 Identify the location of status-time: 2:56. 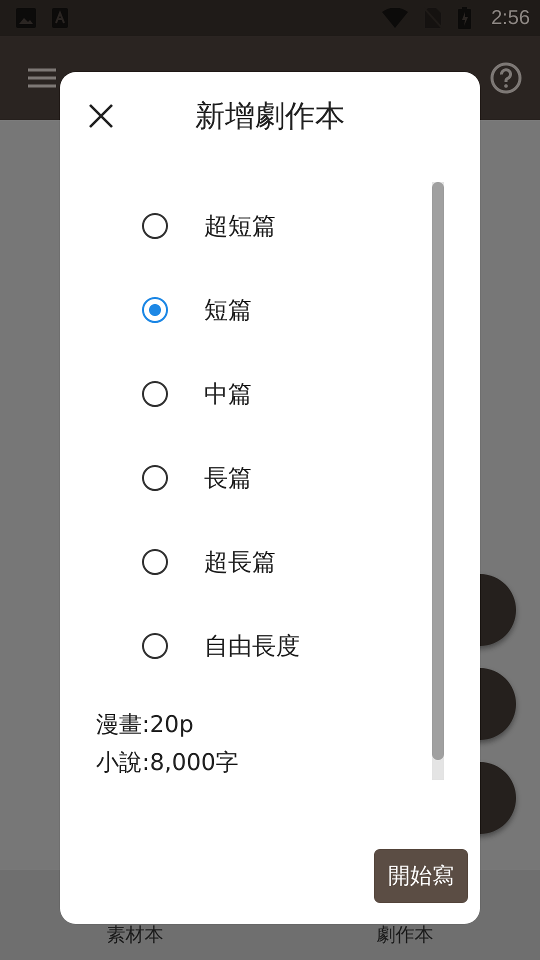
(510, 18).